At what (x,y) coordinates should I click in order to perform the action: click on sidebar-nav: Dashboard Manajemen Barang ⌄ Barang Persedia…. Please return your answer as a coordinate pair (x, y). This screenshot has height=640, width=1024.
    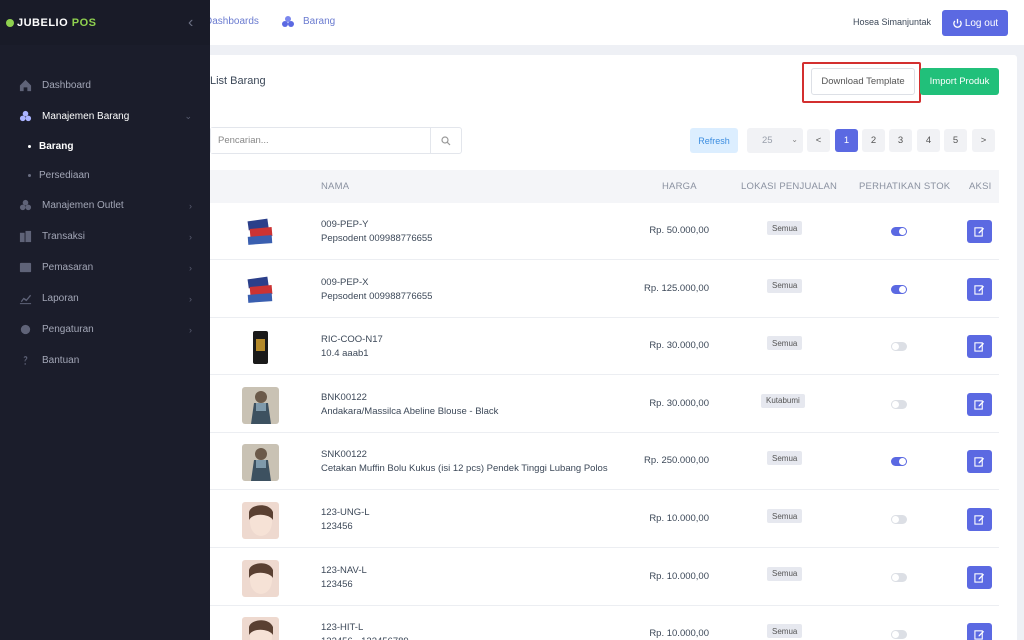
    Looking at the image, I should click on (105, 223).